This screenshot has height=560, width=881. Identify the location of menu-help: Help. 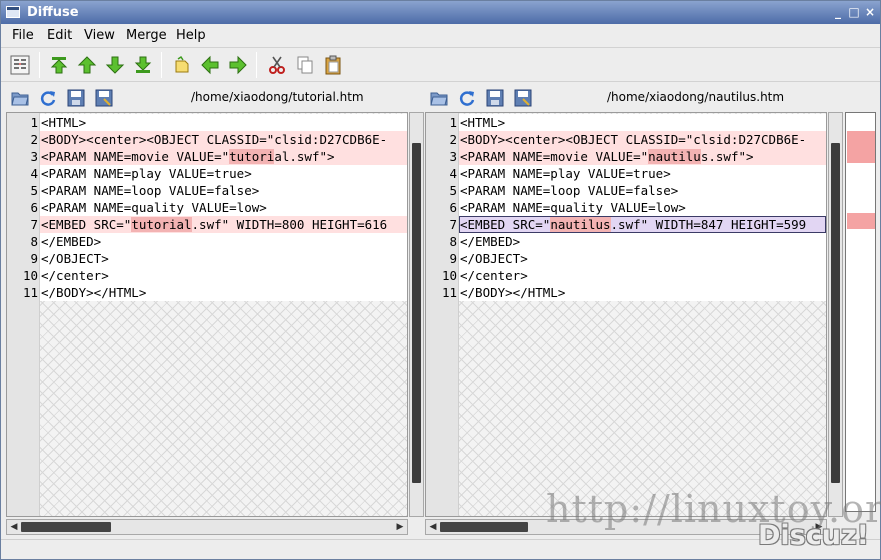
(191, 35).